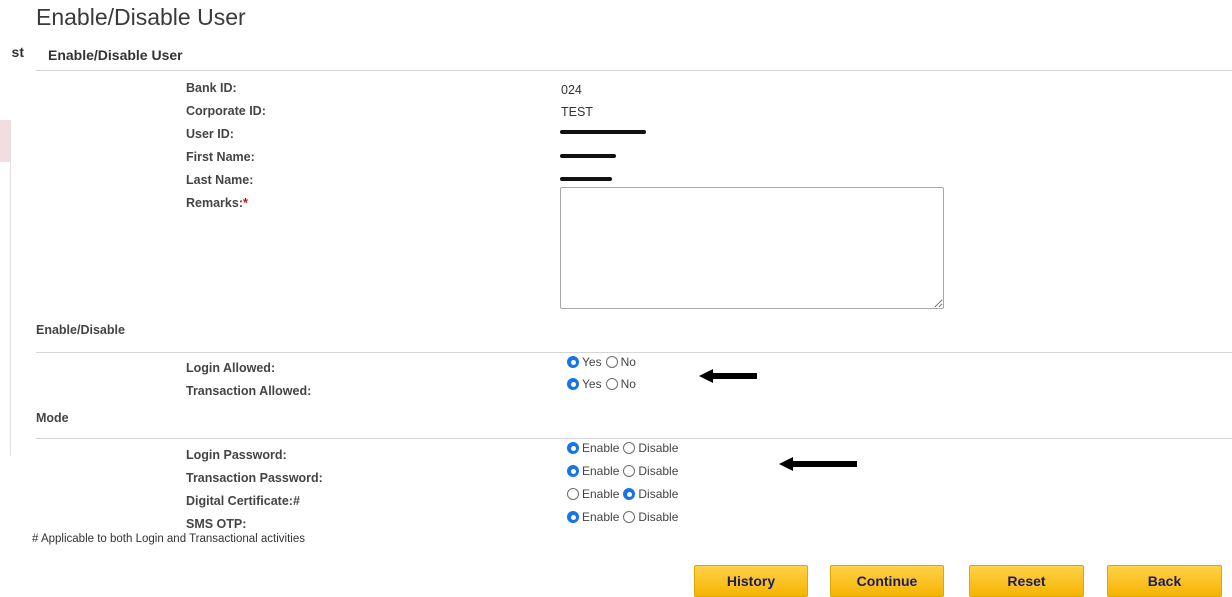 The width and height of the screenshot is (1232, 597). What do you see at coordinates (603, 384) in the screenshot?
I see `transaction-allowed-radio-group: Yes No` at bounding box center [603, 384].